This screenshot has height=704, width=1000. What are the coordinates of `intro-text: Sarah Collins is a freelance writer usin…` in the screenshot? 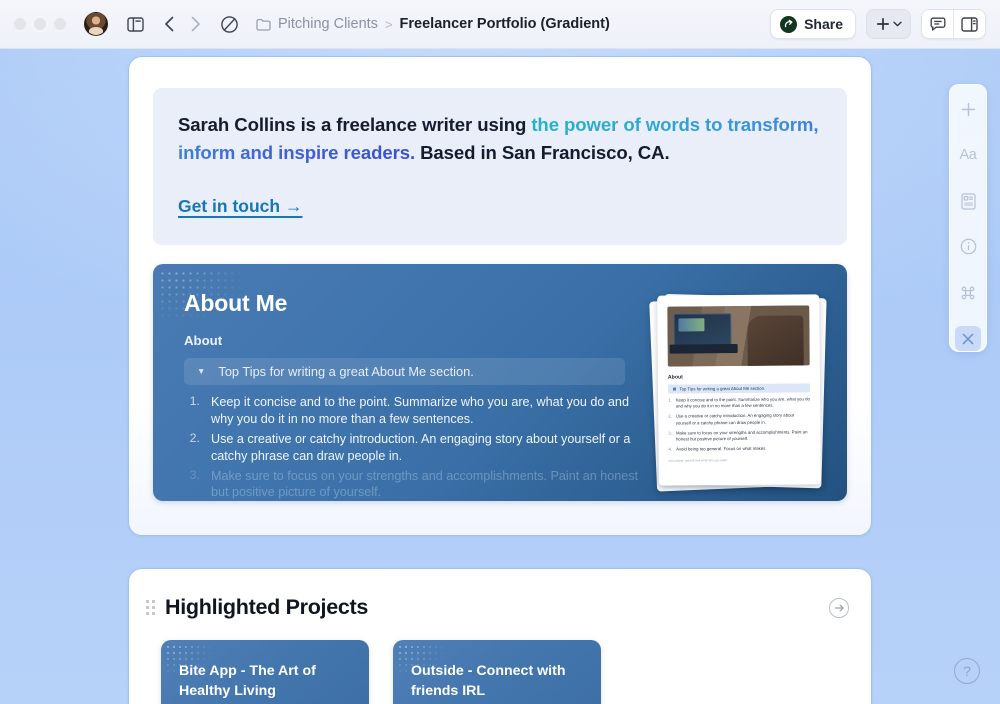 It's located at (500, 138).